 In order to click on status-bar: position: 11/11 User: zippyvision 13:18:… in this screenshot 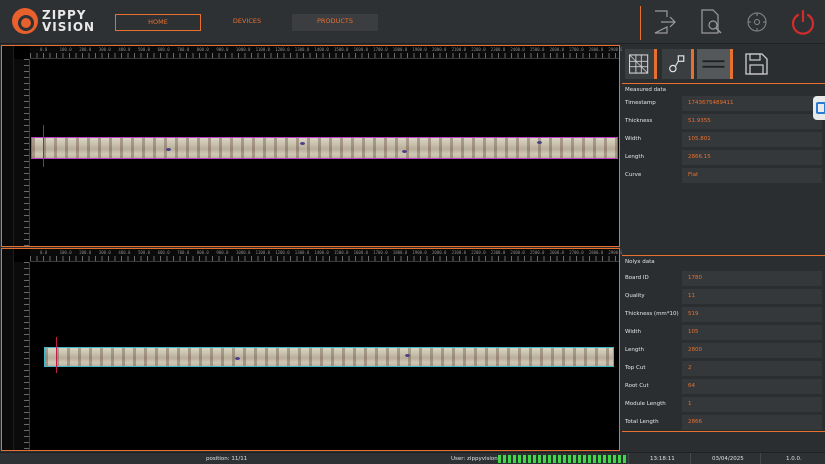, I will do `click(412, 458)`.